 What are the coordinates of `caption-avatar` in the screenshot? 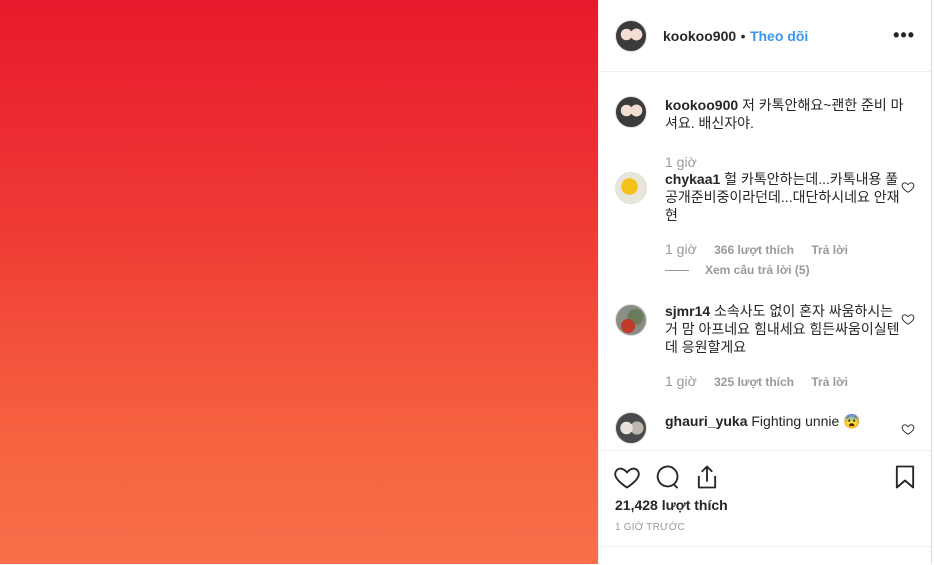 It's located at (631, 112).